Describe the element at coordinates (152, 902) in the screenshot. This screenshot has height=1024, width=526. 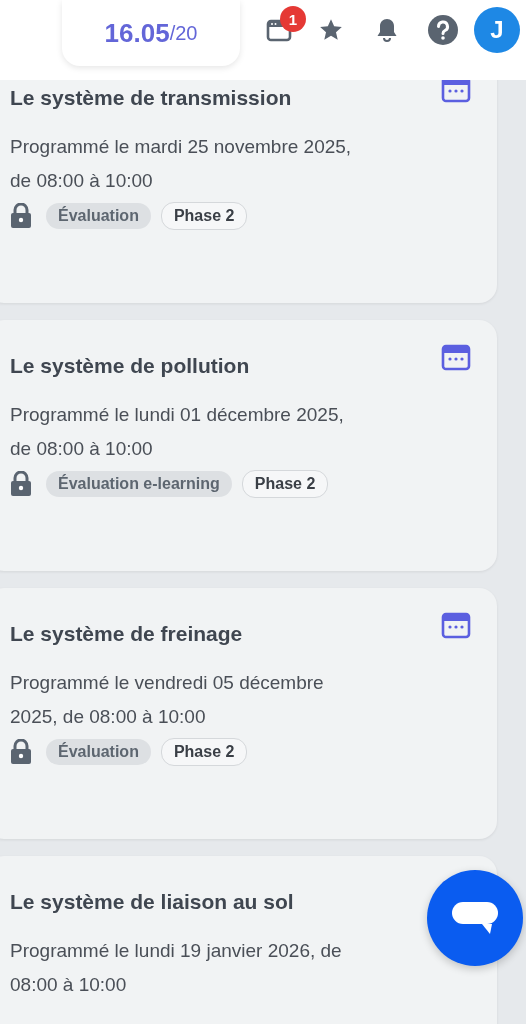
I see `session-title: Le système de liaison au sol` at that location.